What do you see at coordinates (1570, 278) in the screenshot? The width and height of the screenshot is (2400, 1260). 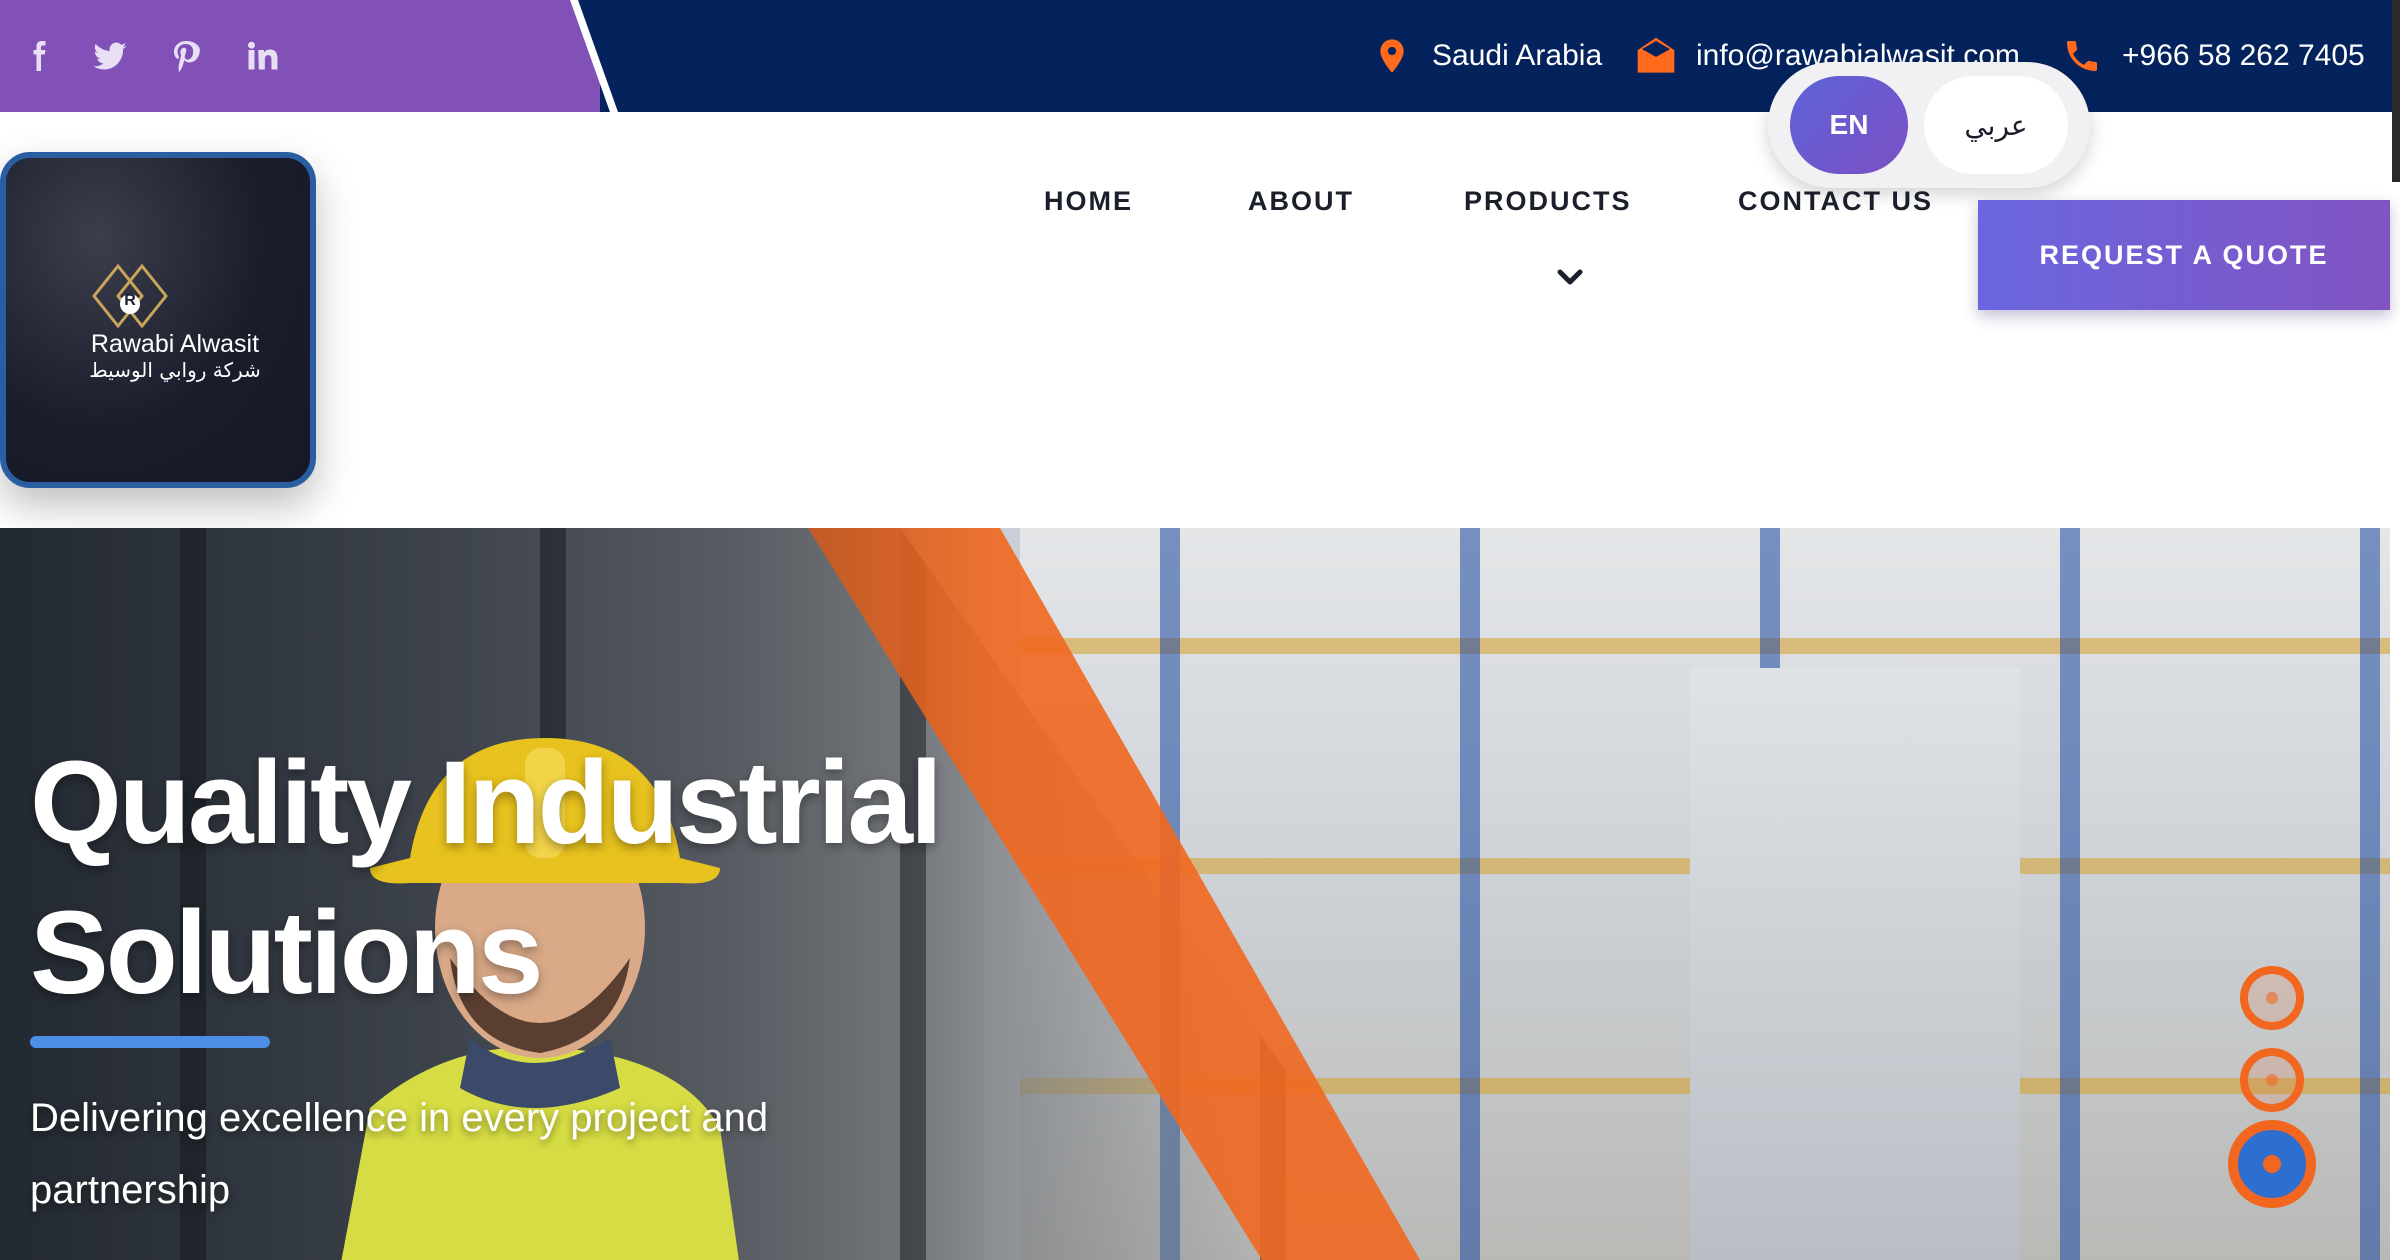 I see `chevron-down-icon` at bounding box center [1570, 278].